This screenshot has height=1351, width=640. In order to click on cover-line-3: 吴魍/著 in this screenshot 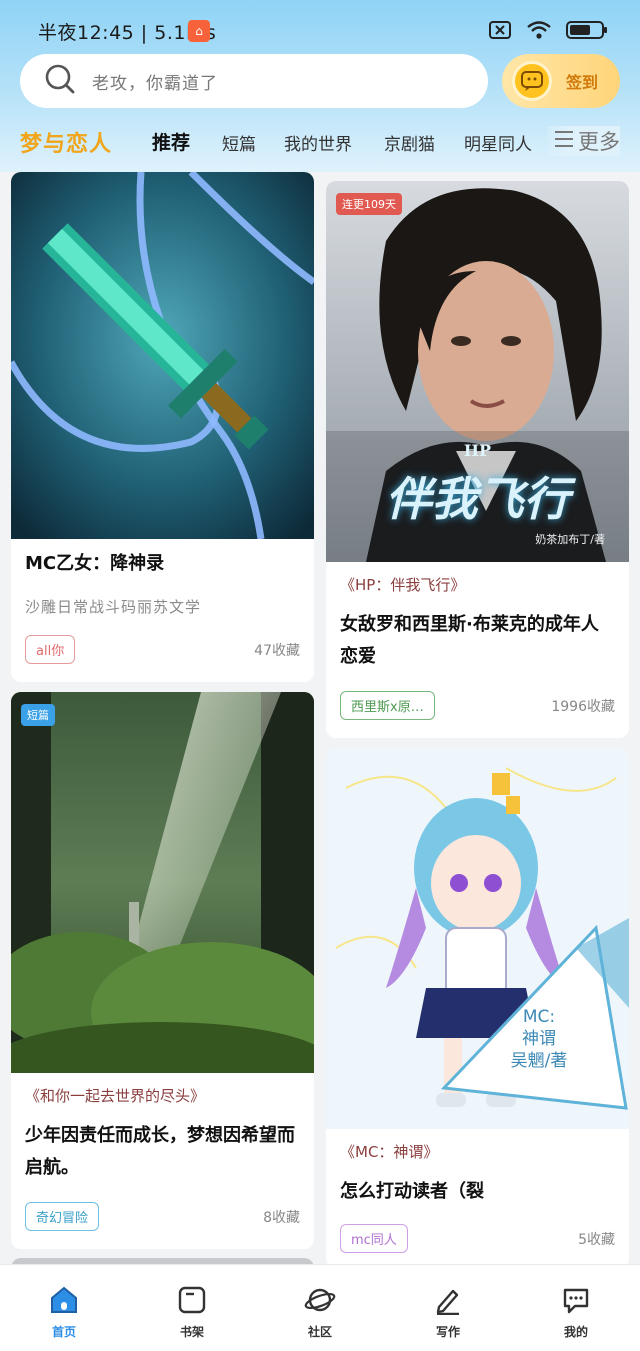, I will do `click(539, 1061)`.